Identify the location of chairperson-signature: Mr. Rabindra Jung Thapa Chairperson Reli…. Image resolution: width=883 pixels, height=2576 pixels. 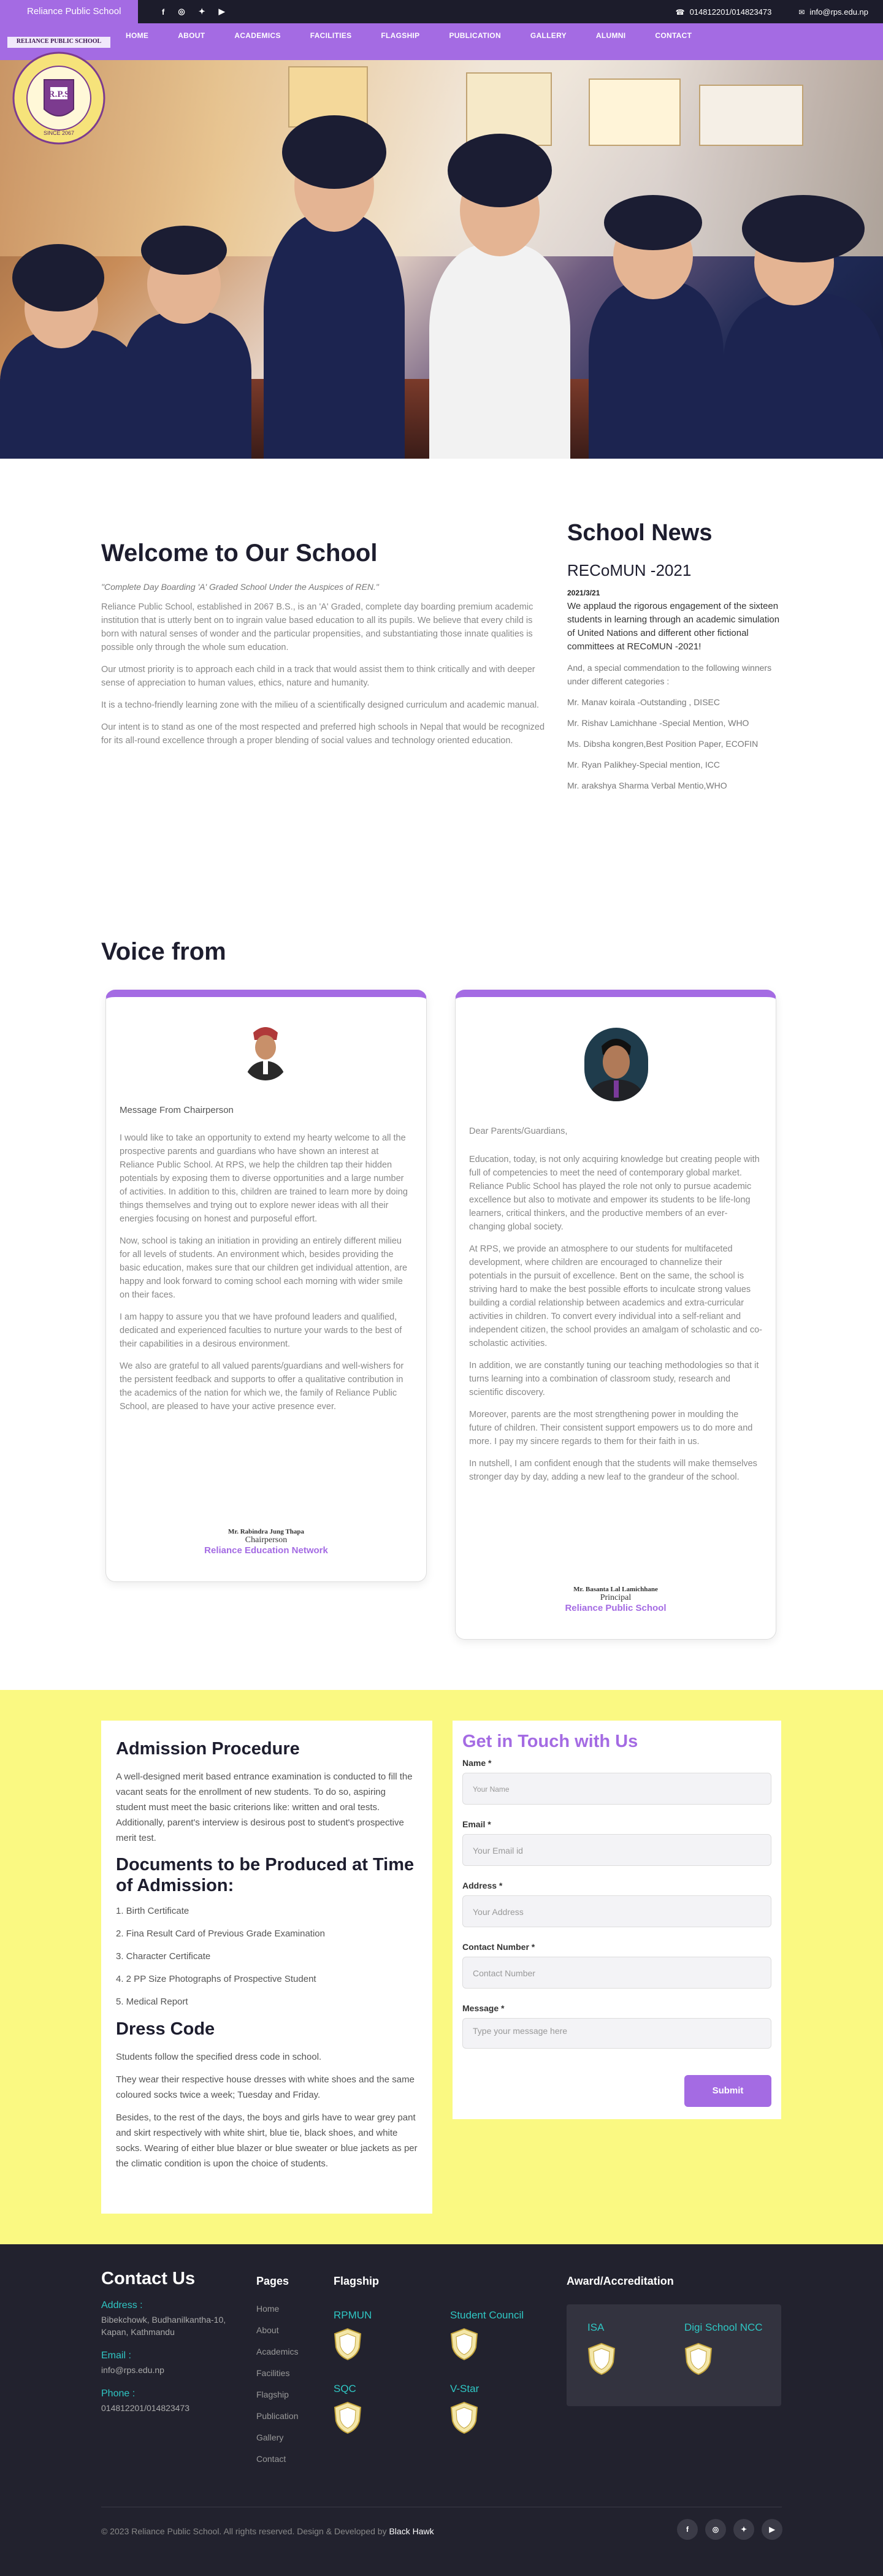
(266, 1542).